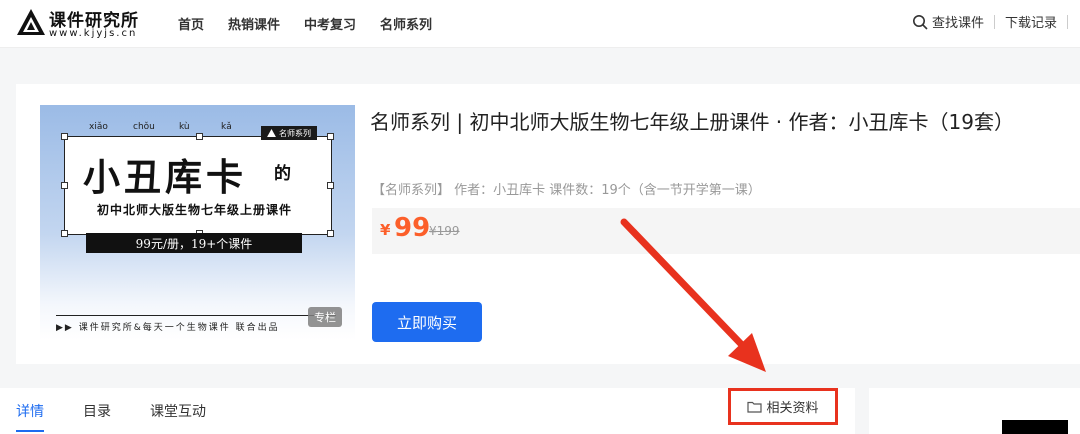 The image size is (1080, 434). Describe the element at coordinates (87, 23) in the screenshot. I see `site-logo: 课件研究所 www.kjyjs.cn` at that location.